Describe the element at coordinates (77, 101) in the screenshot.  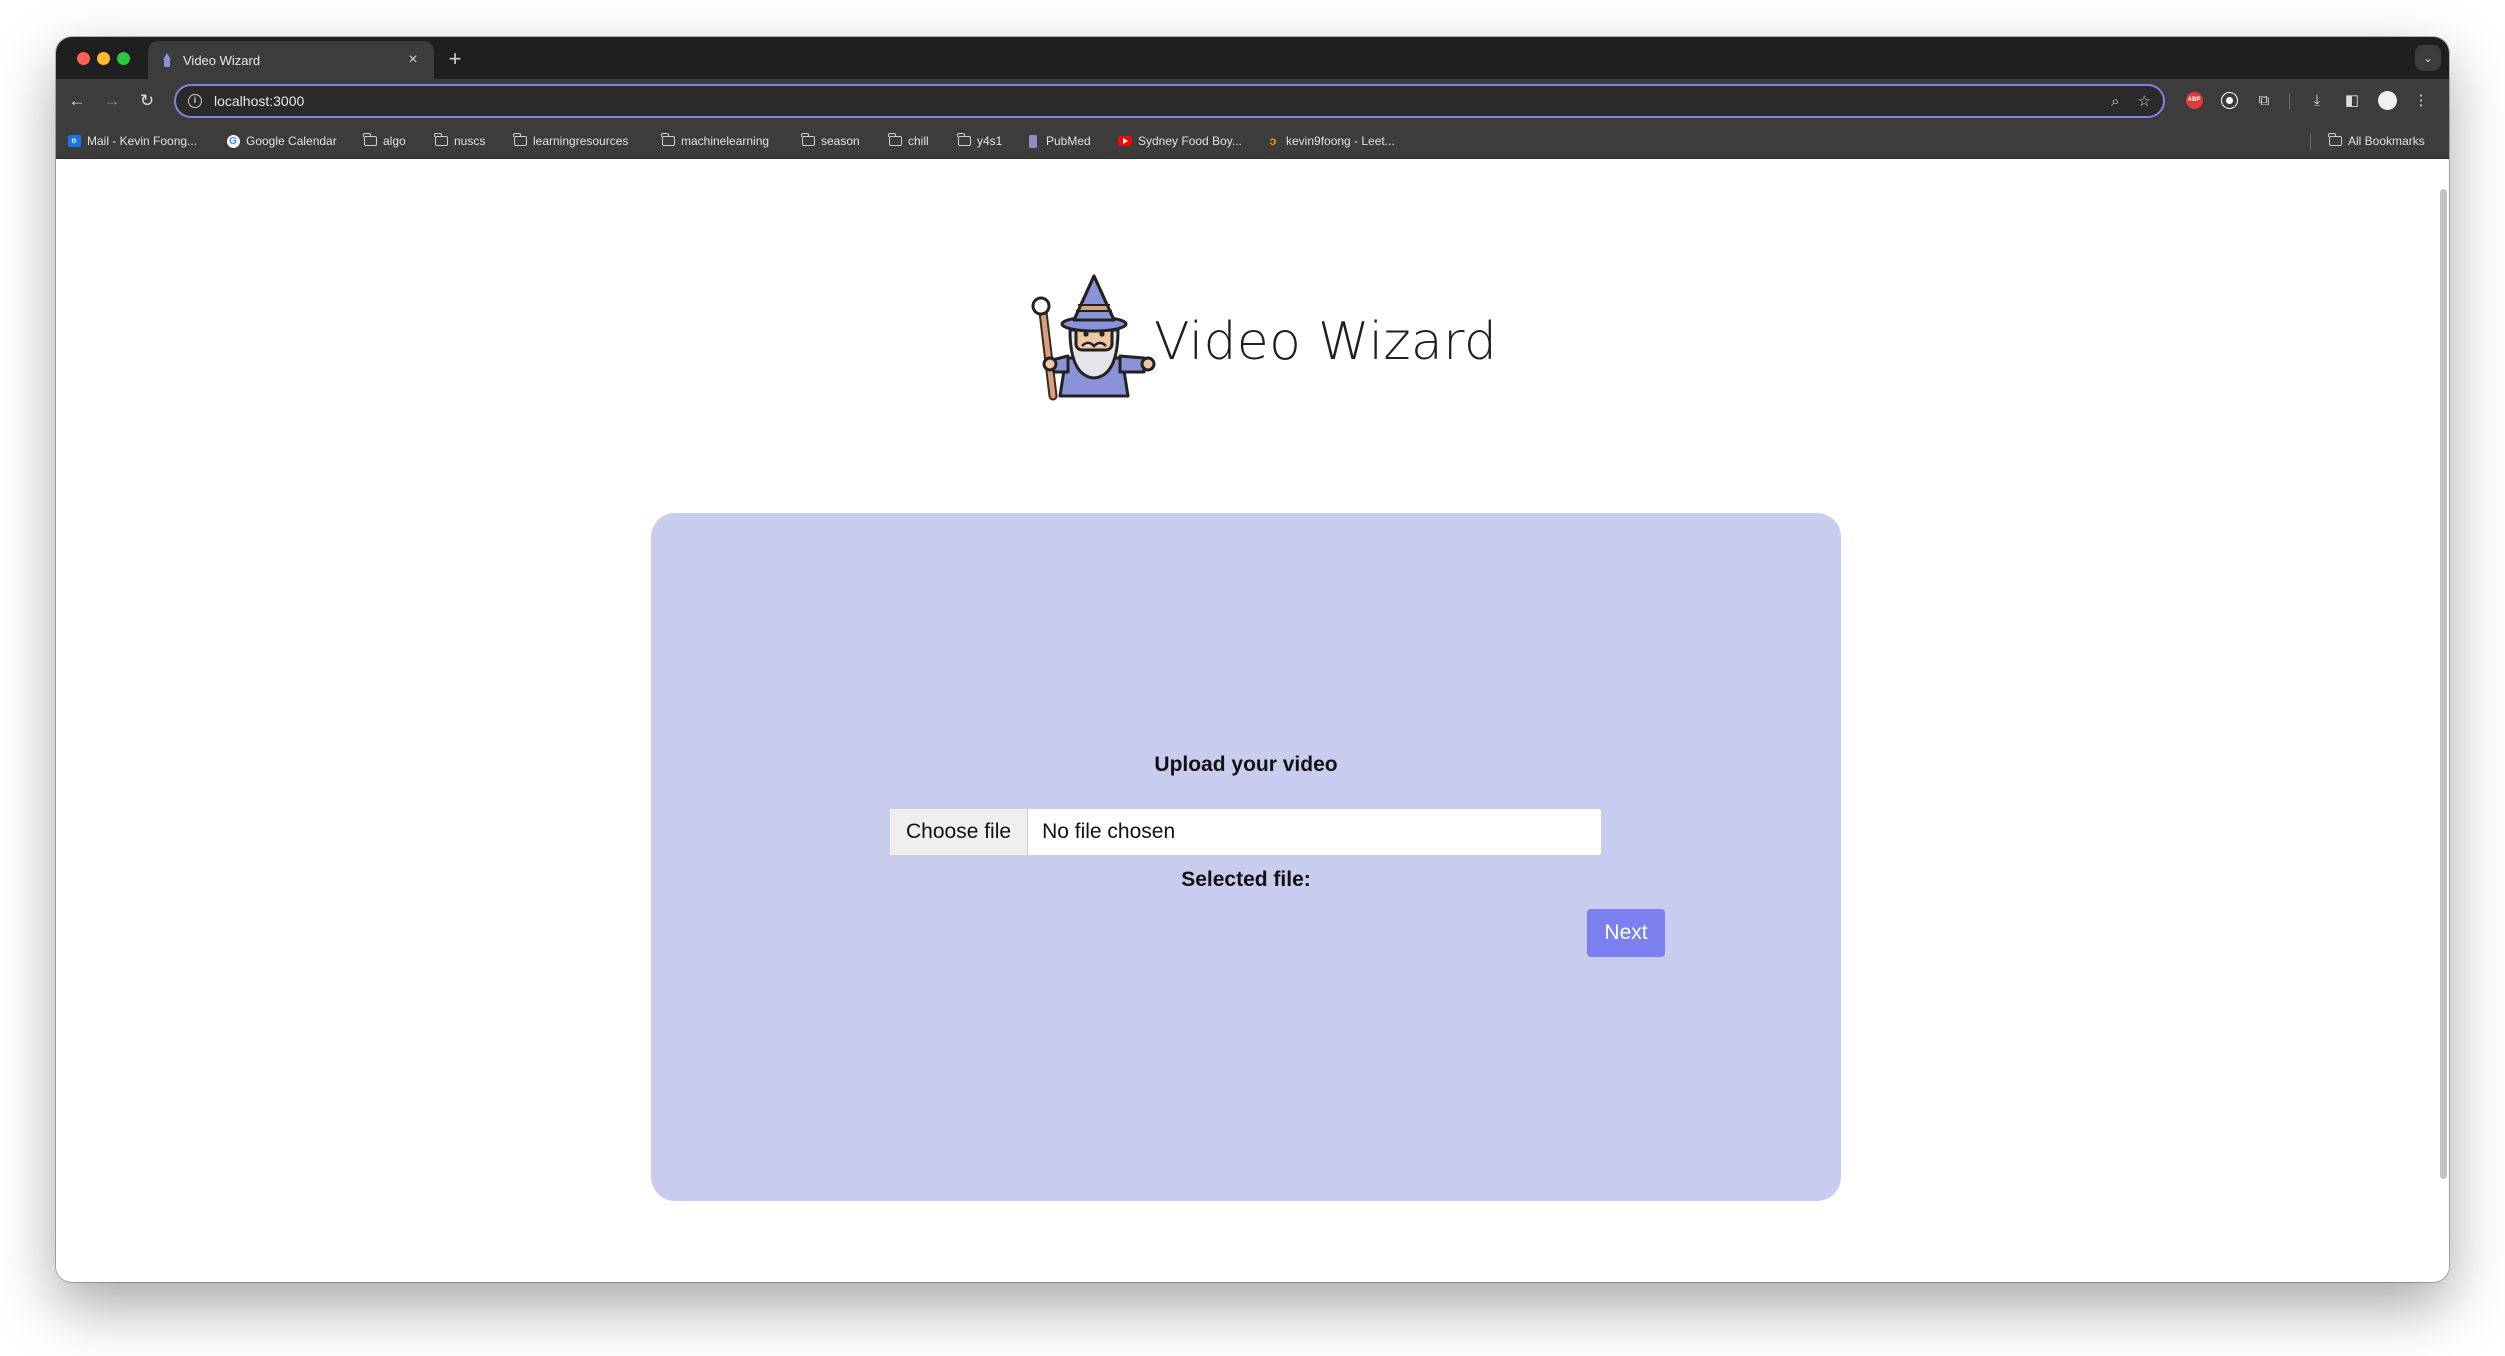
I see `back-button: ←` at that location.